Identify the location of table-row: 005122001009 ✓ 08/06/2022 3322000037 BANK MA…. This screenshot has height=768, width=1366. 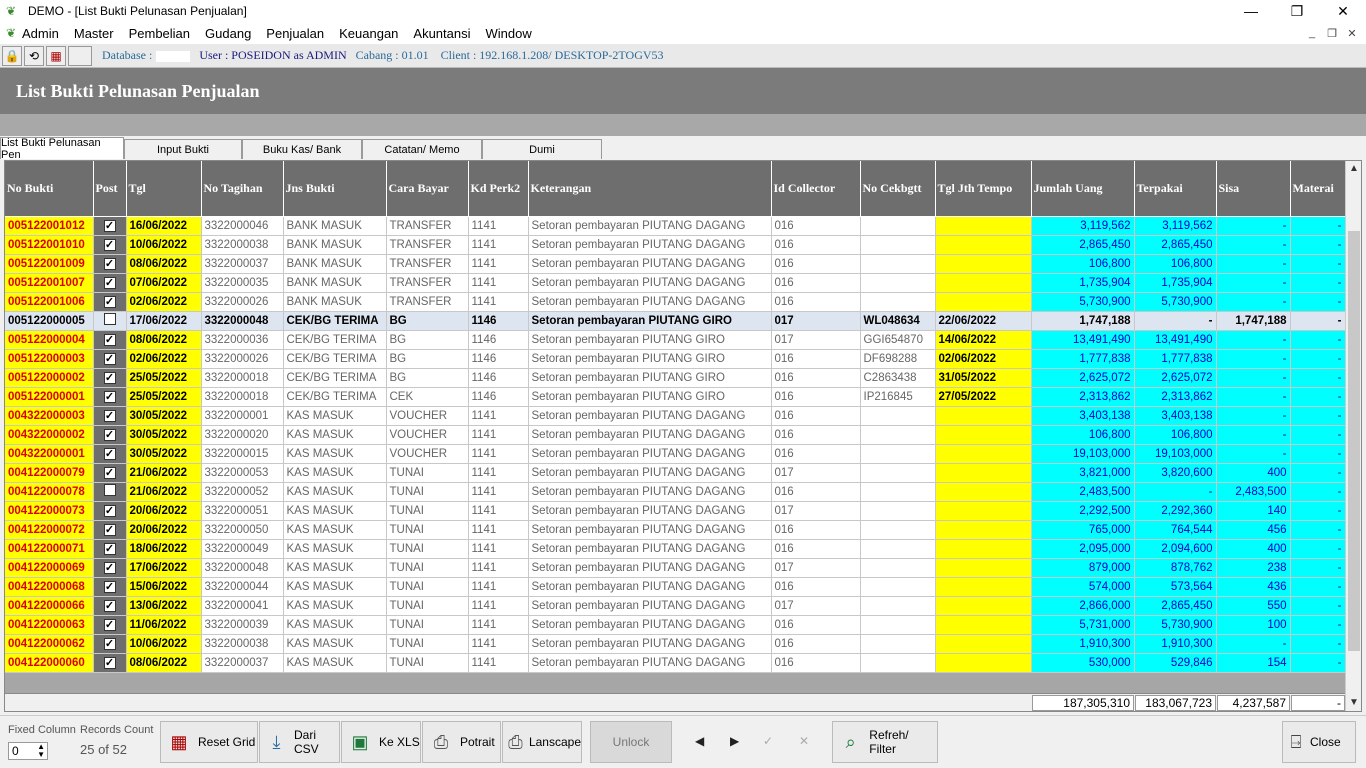
(675, 264).